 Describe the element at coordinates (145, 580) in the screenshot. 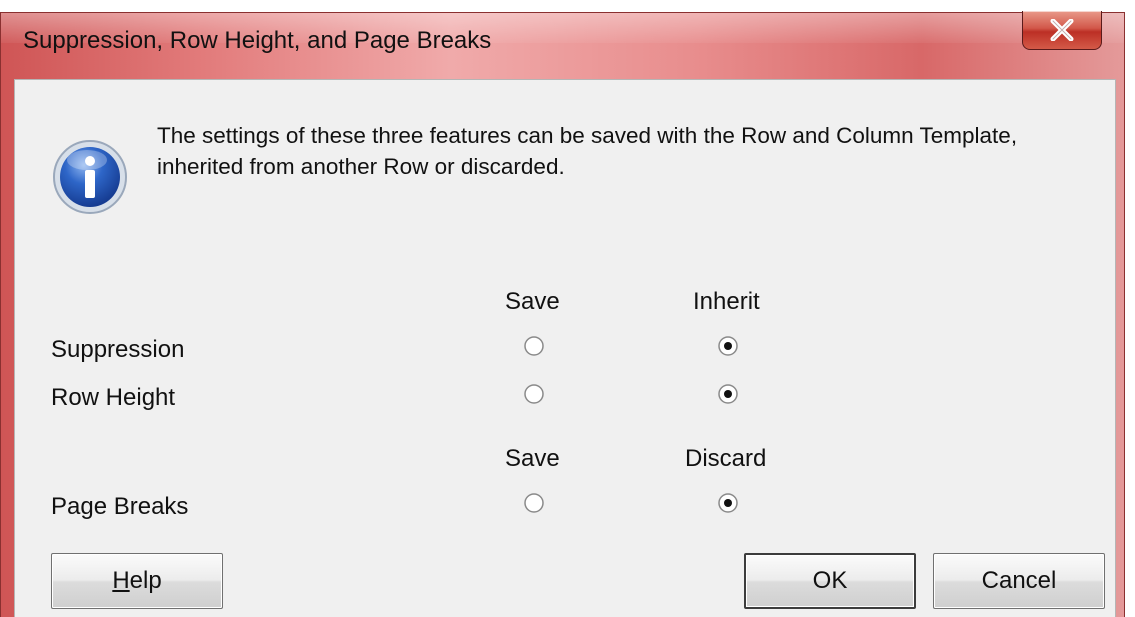

I see `help-label-rest: elp` at that location.